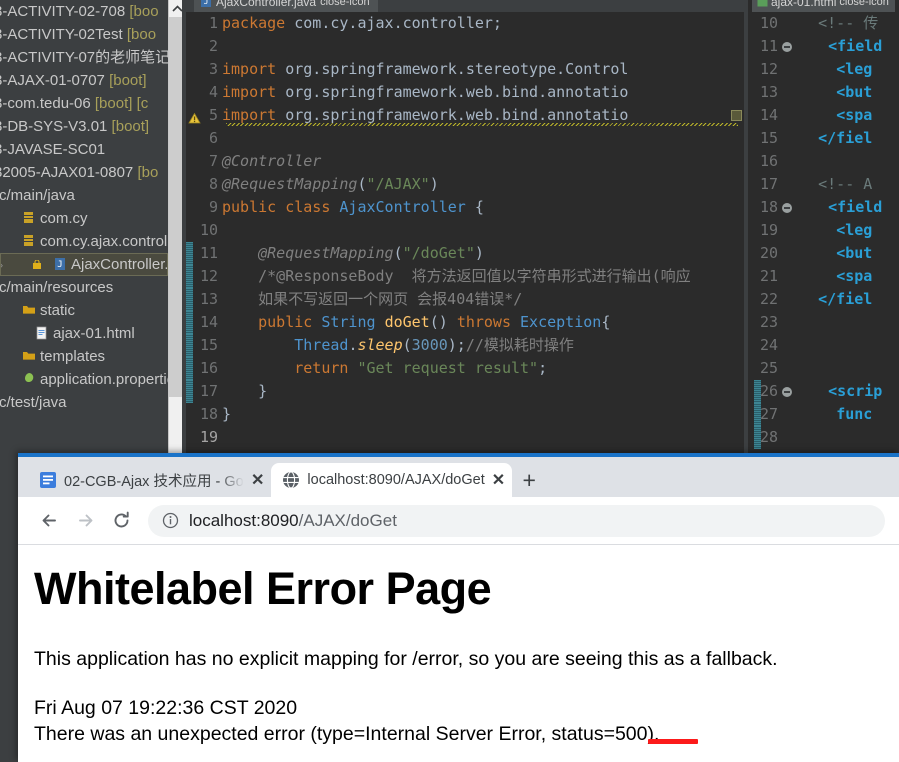 The height and width of the screenshot is (762, 899). I want to click on tree-item-3-com-tedu-06: 3-com.tedu-06 [boot] [c, so click(84, 103).